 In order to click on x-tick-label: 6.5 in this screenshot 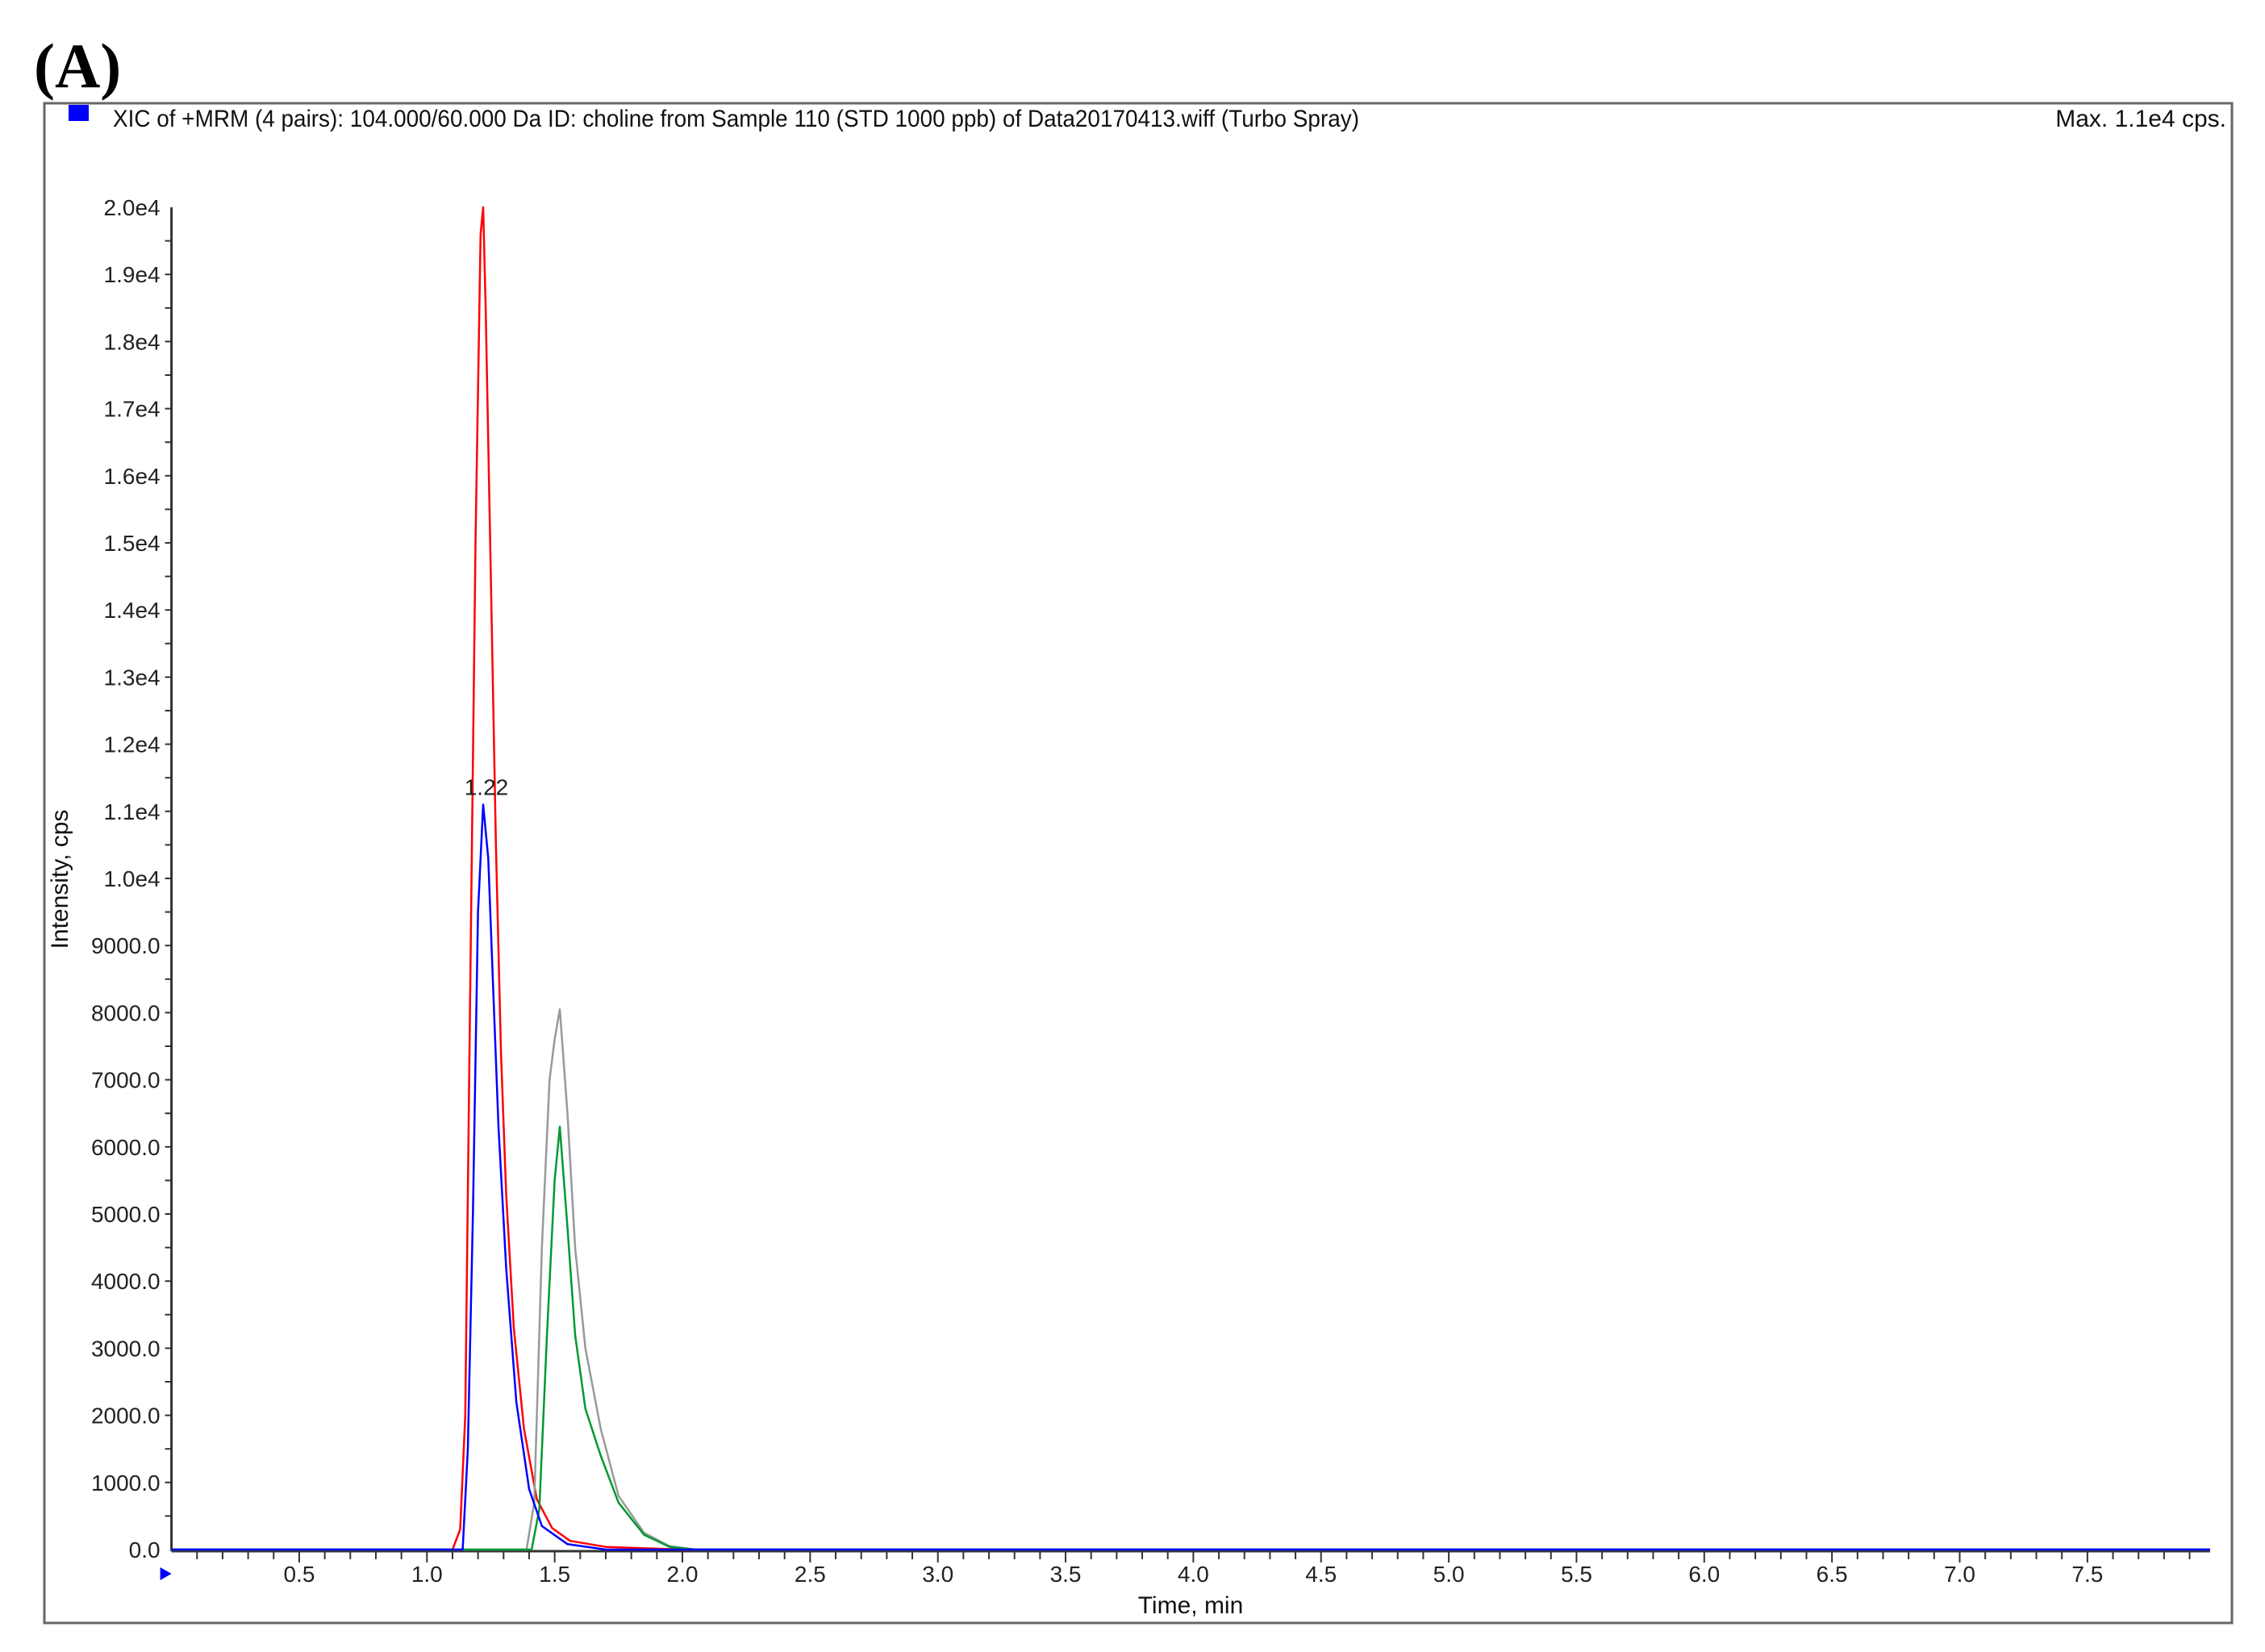, I will do `click(1832, 1575)`.